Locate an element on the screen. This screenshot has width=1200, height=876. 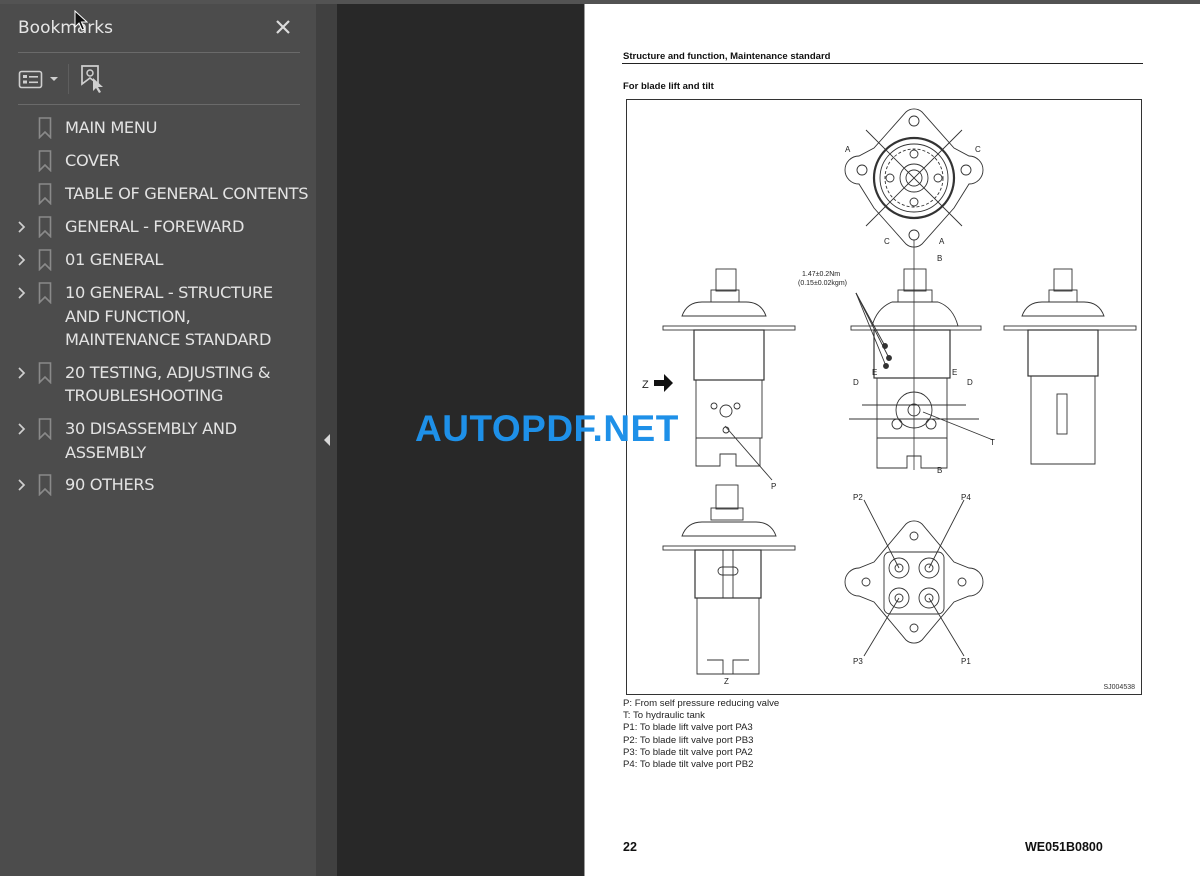
section-subheading: For blade lift and tilt is located at coordinates (668, 86).